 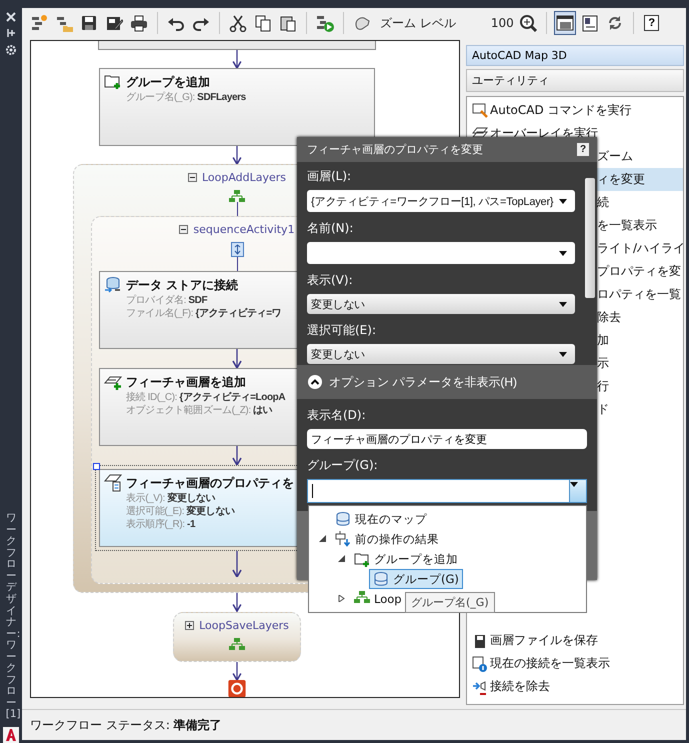 What do you see at coordinates (329, 176) in the screenshot?
I see `field-label: 画層(L):` at bounding box center [329, 176].